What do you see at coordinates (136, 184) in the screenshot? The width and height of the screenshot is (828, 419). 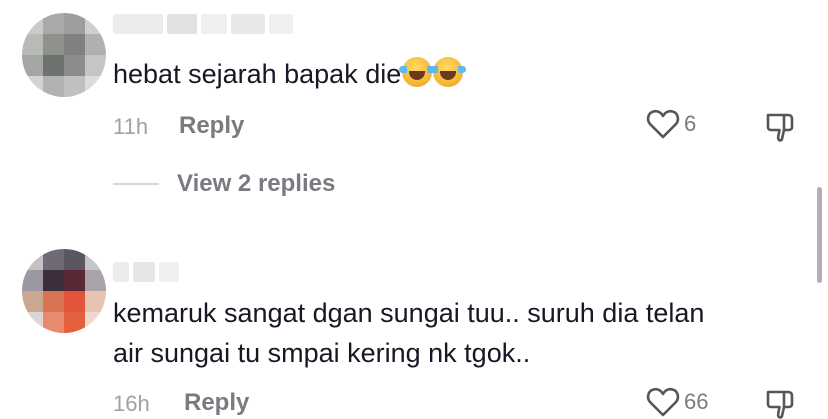 I see `replies-divider` at bounding box center [136, 184].